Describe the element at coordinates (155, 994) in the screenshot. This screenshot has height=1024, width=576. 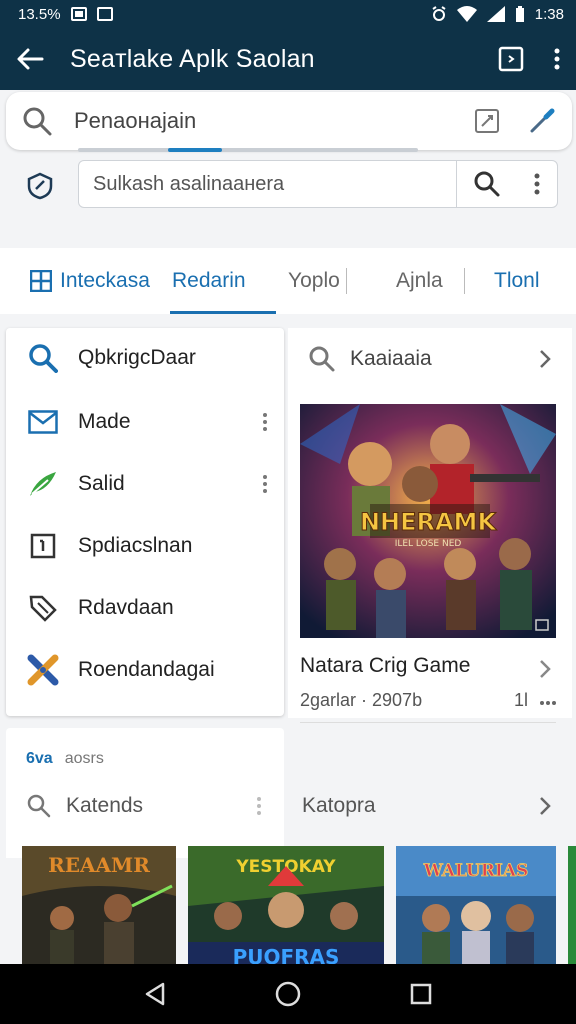
I see `back-icon` at that location.